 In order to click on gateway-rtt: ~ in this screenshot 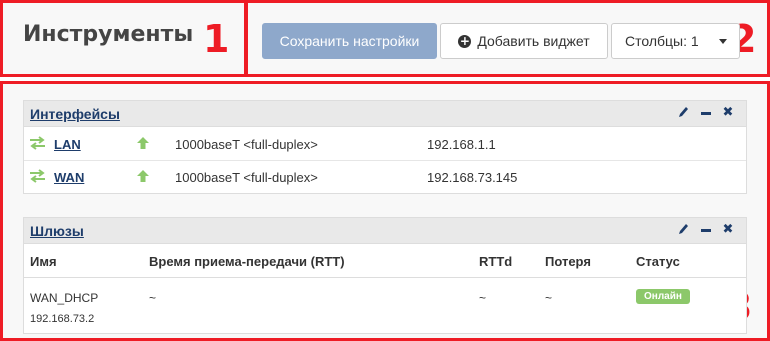, I will do `click(153, 298)`.